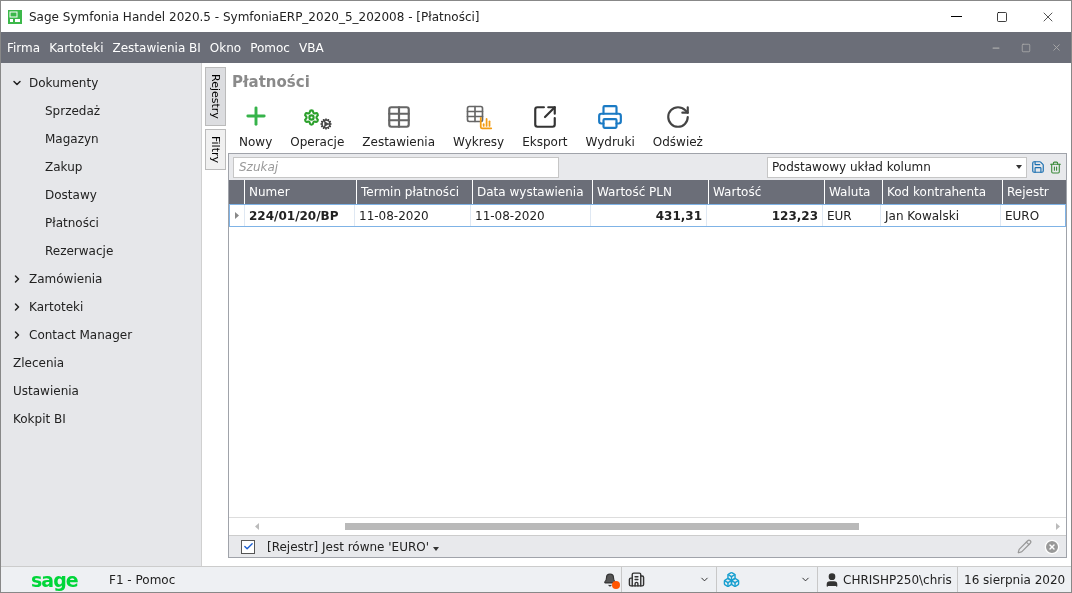  I want to click on sage-logo: sage, so click(55, 579).